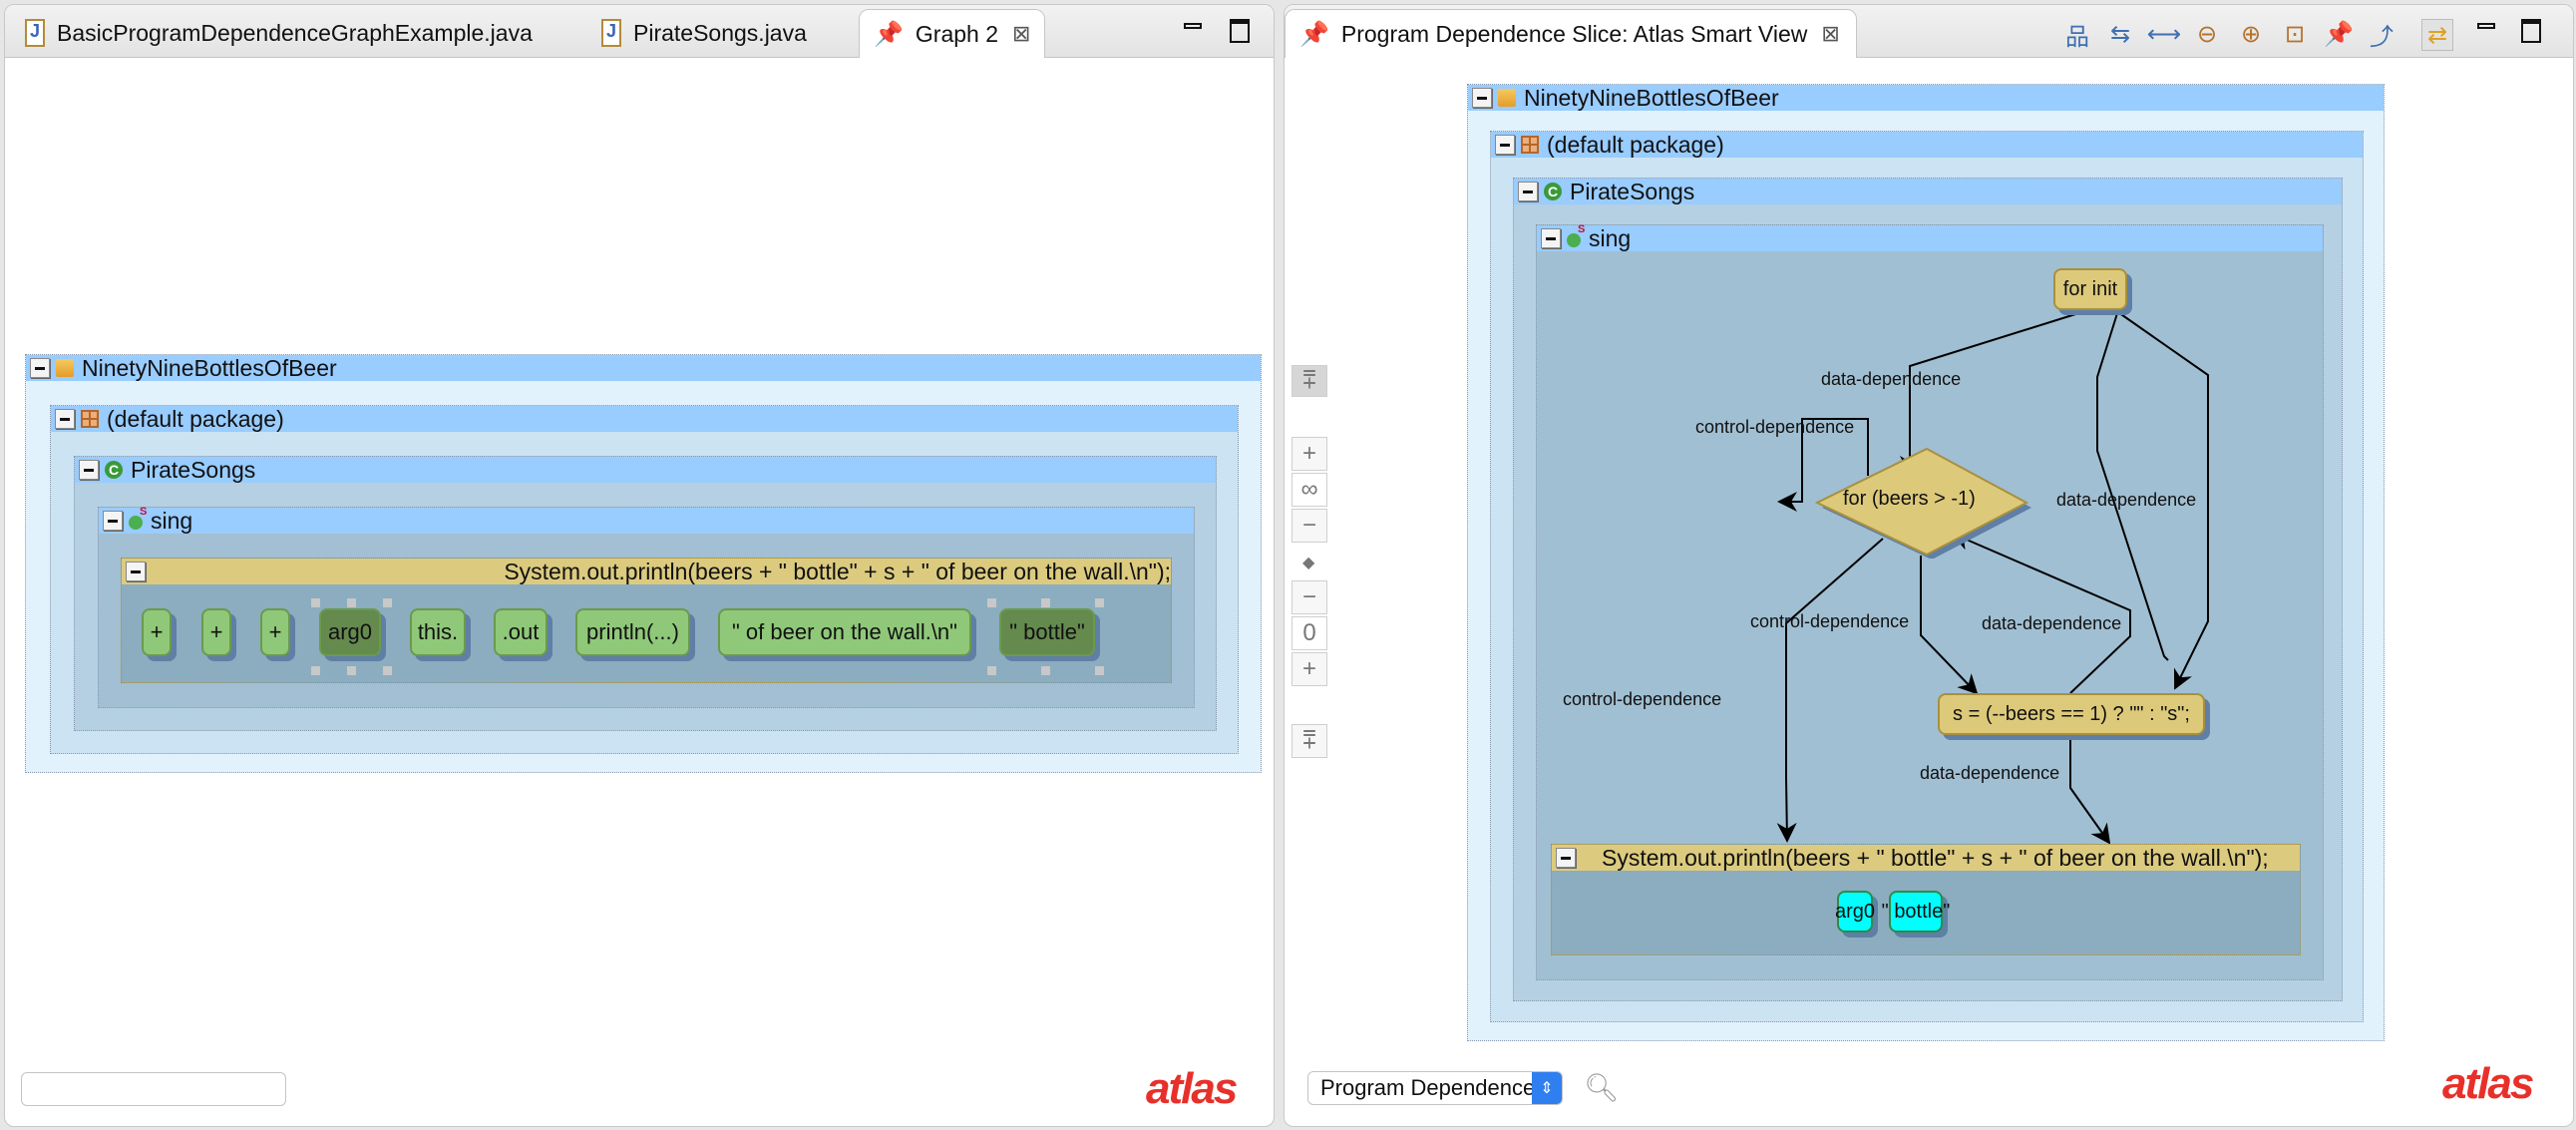  What do you see at coordinates (1309, 381) in the screenshot?
I see `scroll-to-top-button: ⩱` at bounding box center [1309, 381].